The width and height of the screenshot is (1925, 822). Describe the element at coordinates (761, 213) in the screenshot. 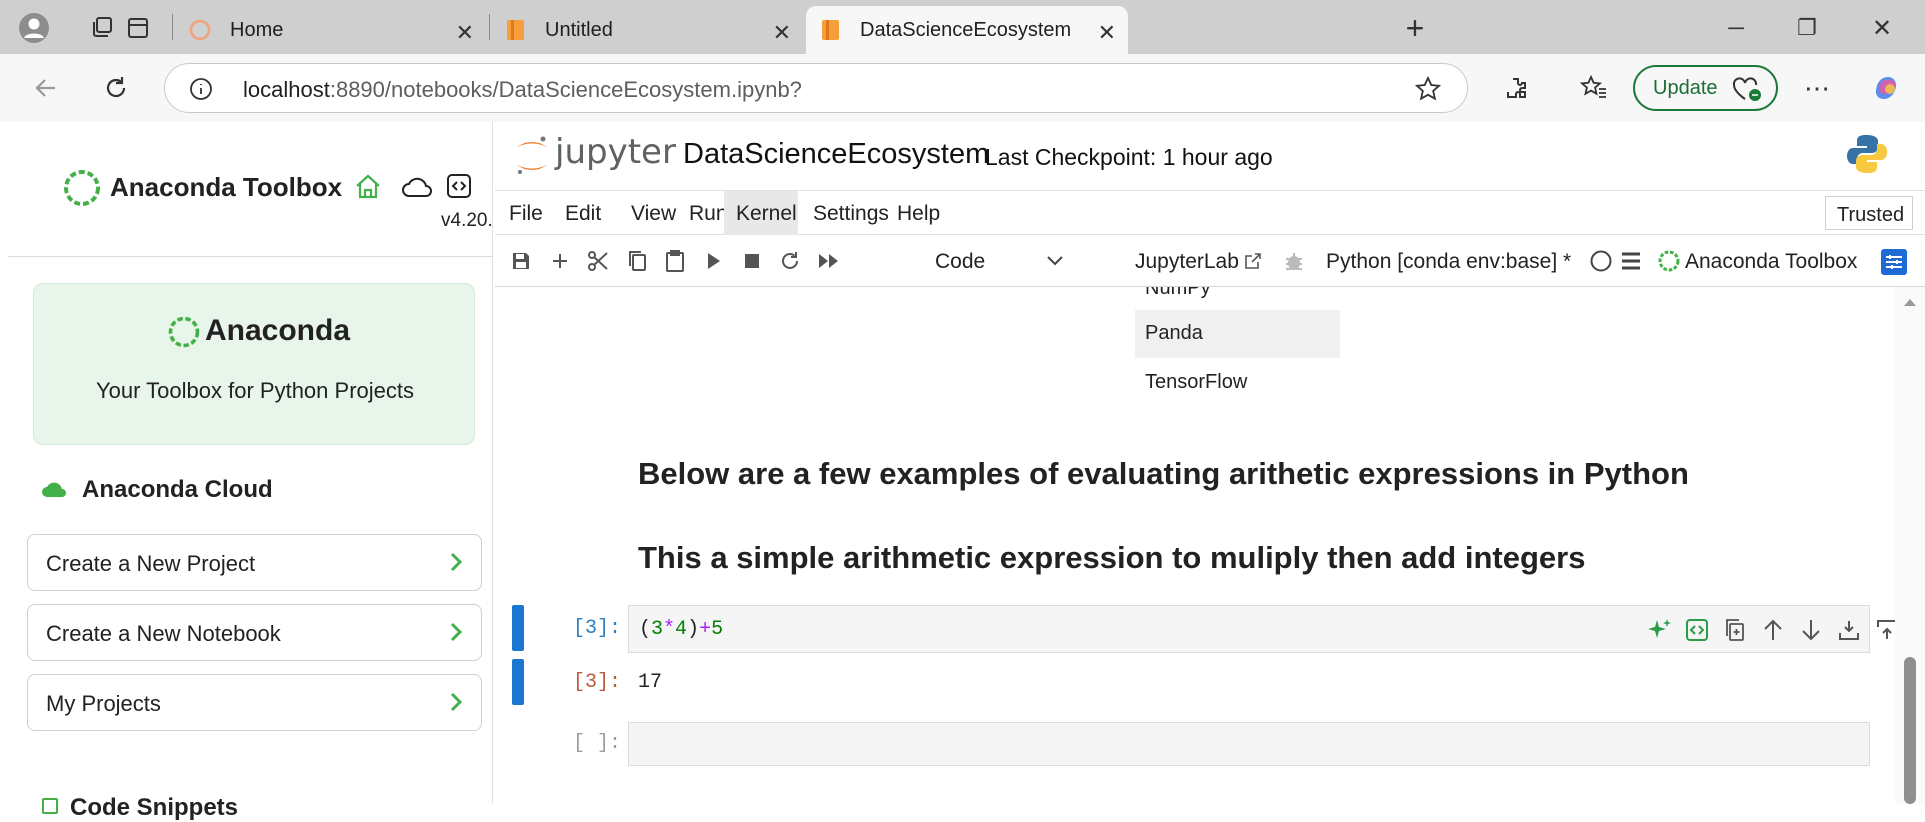

I see `menu-kernel: Kernel` at that location.